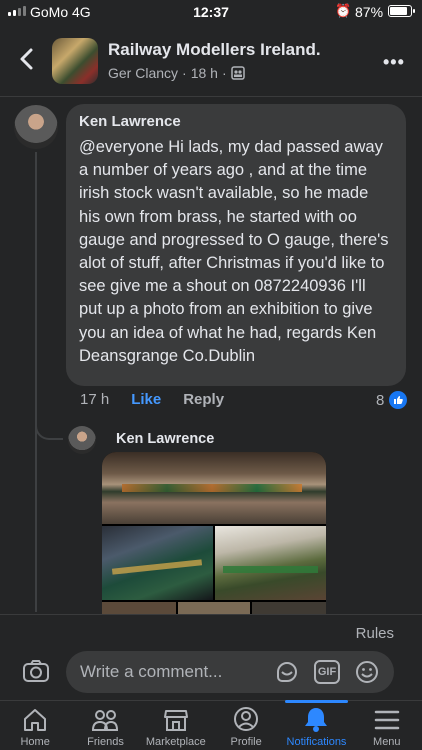  I want to click on group-avatar, so click(75, 61).